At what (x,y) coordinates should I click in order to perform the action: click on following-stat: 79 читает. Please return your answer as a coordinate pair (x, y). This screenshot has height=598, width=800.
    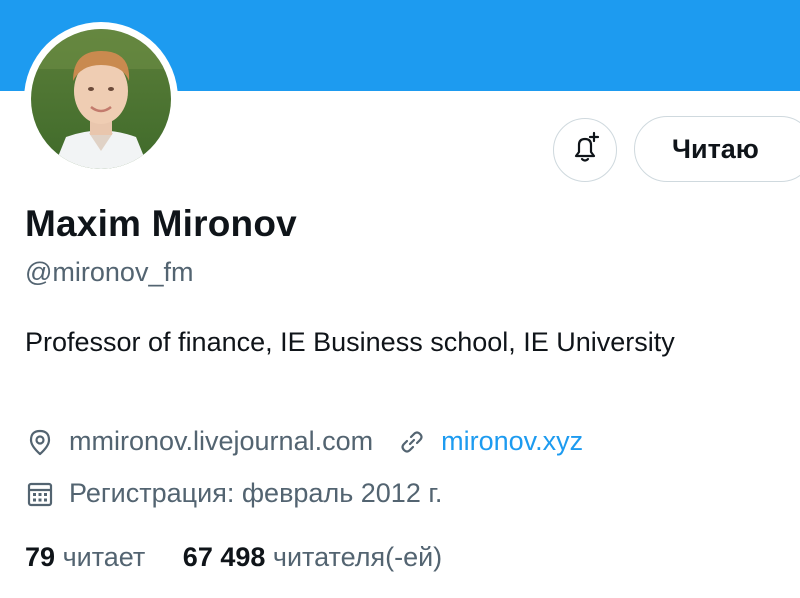
    Looking at the image, I should click on (85, 557).